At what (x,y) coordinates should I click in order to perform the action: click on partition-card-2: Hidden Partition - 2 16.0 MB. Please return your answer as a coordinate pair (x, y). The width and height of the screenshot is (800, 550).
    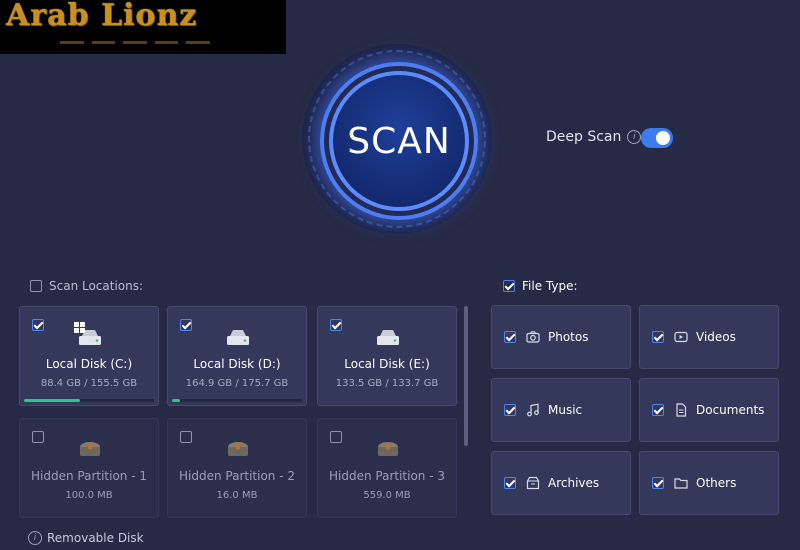
    Looking at the image, I should click on (237, 468).